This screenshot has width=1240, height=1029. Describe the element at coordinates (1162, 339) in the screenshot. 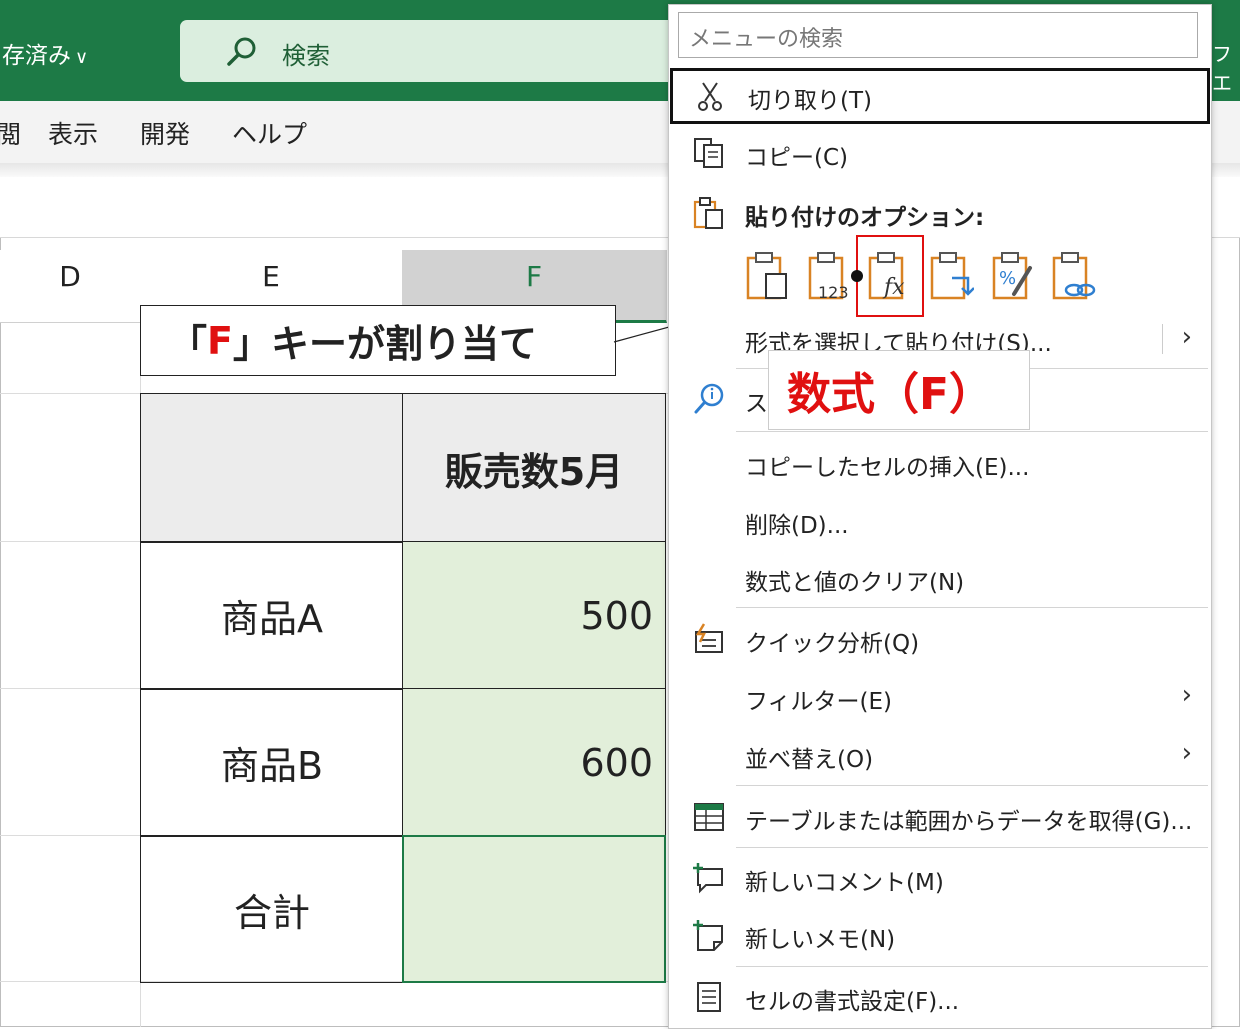

I see `submenu-divider` at that location.